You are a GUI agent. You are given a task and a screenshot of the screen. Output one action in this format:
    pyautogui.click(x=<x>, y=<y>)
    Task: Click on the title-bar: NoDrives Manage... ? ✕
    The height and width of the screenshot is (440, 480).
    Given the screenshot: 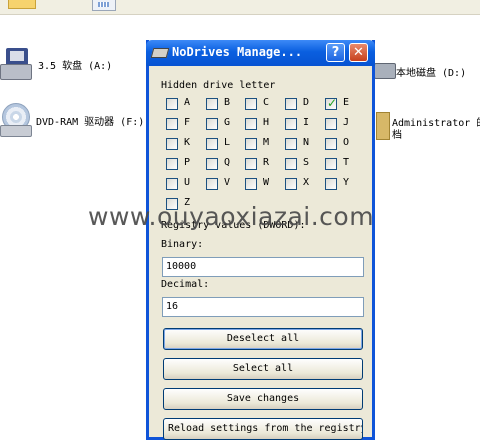 What is the action you would take?
    pyautogui.click(x=260, y=53)
    